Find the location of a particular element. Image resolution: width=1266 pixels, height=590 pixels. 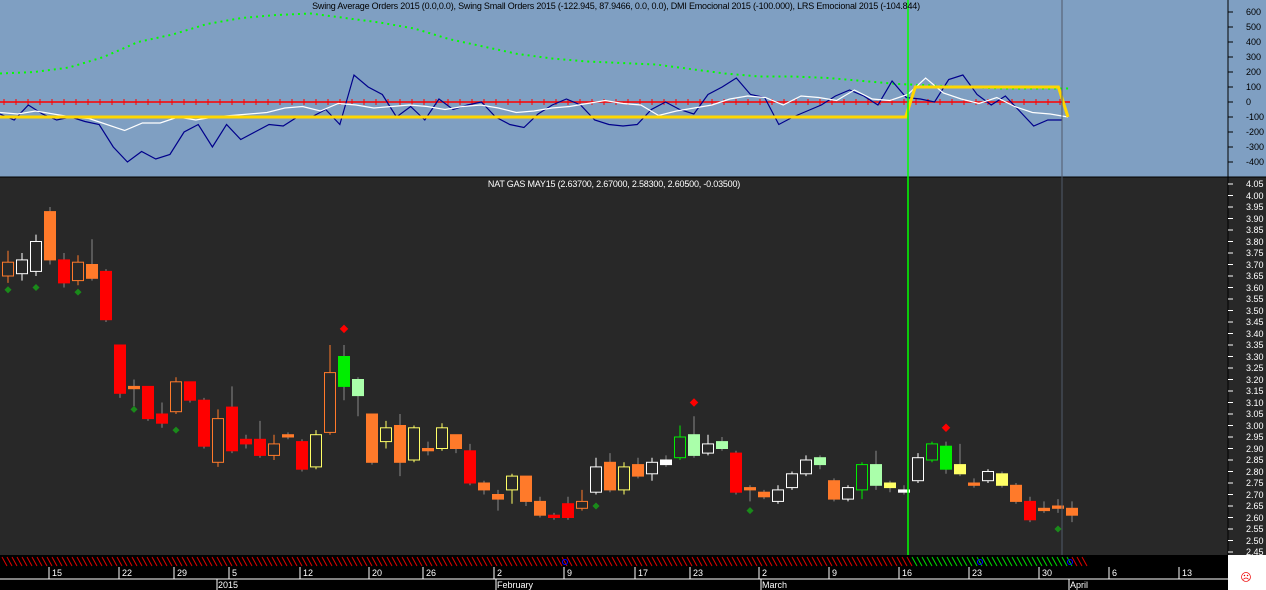

price-y-label: 3.85 is located at coordinates (1255, 230).